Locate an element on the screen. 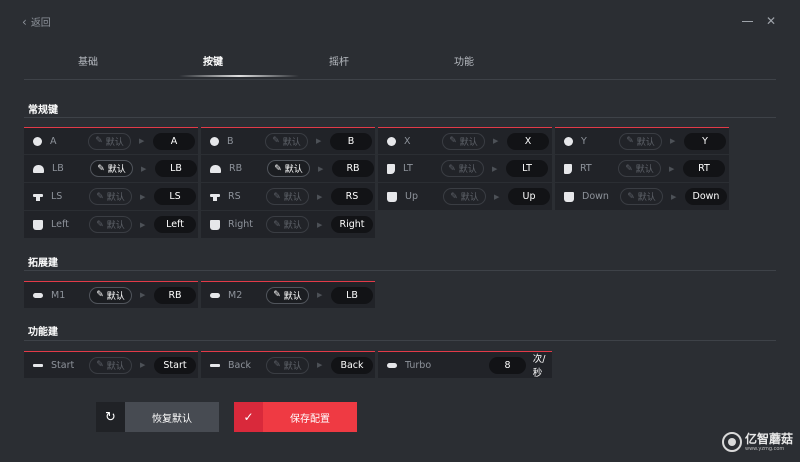 Image resolution: width=800 pixels, height=462 pixels. default-toggle-right: ✎ 默认 is located at coordinates (287, 224).